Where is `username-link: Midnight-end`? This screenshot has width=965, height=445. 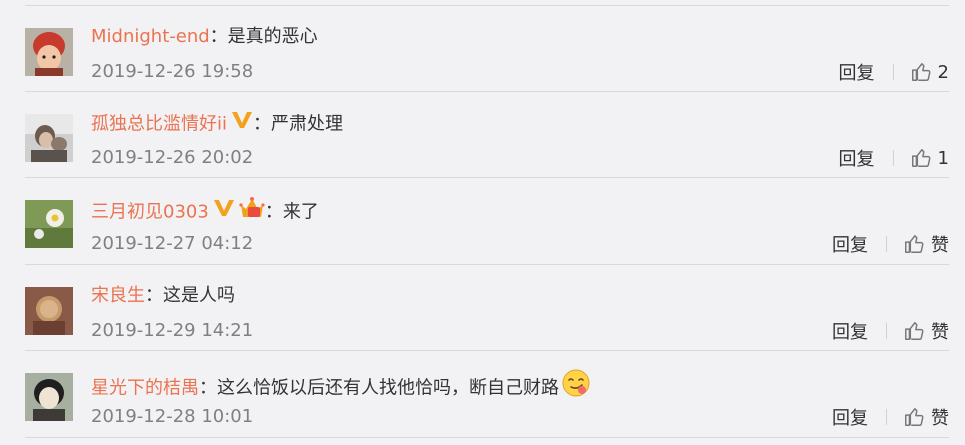
username-link: Midnight-end is located at coordinates (150, 36).